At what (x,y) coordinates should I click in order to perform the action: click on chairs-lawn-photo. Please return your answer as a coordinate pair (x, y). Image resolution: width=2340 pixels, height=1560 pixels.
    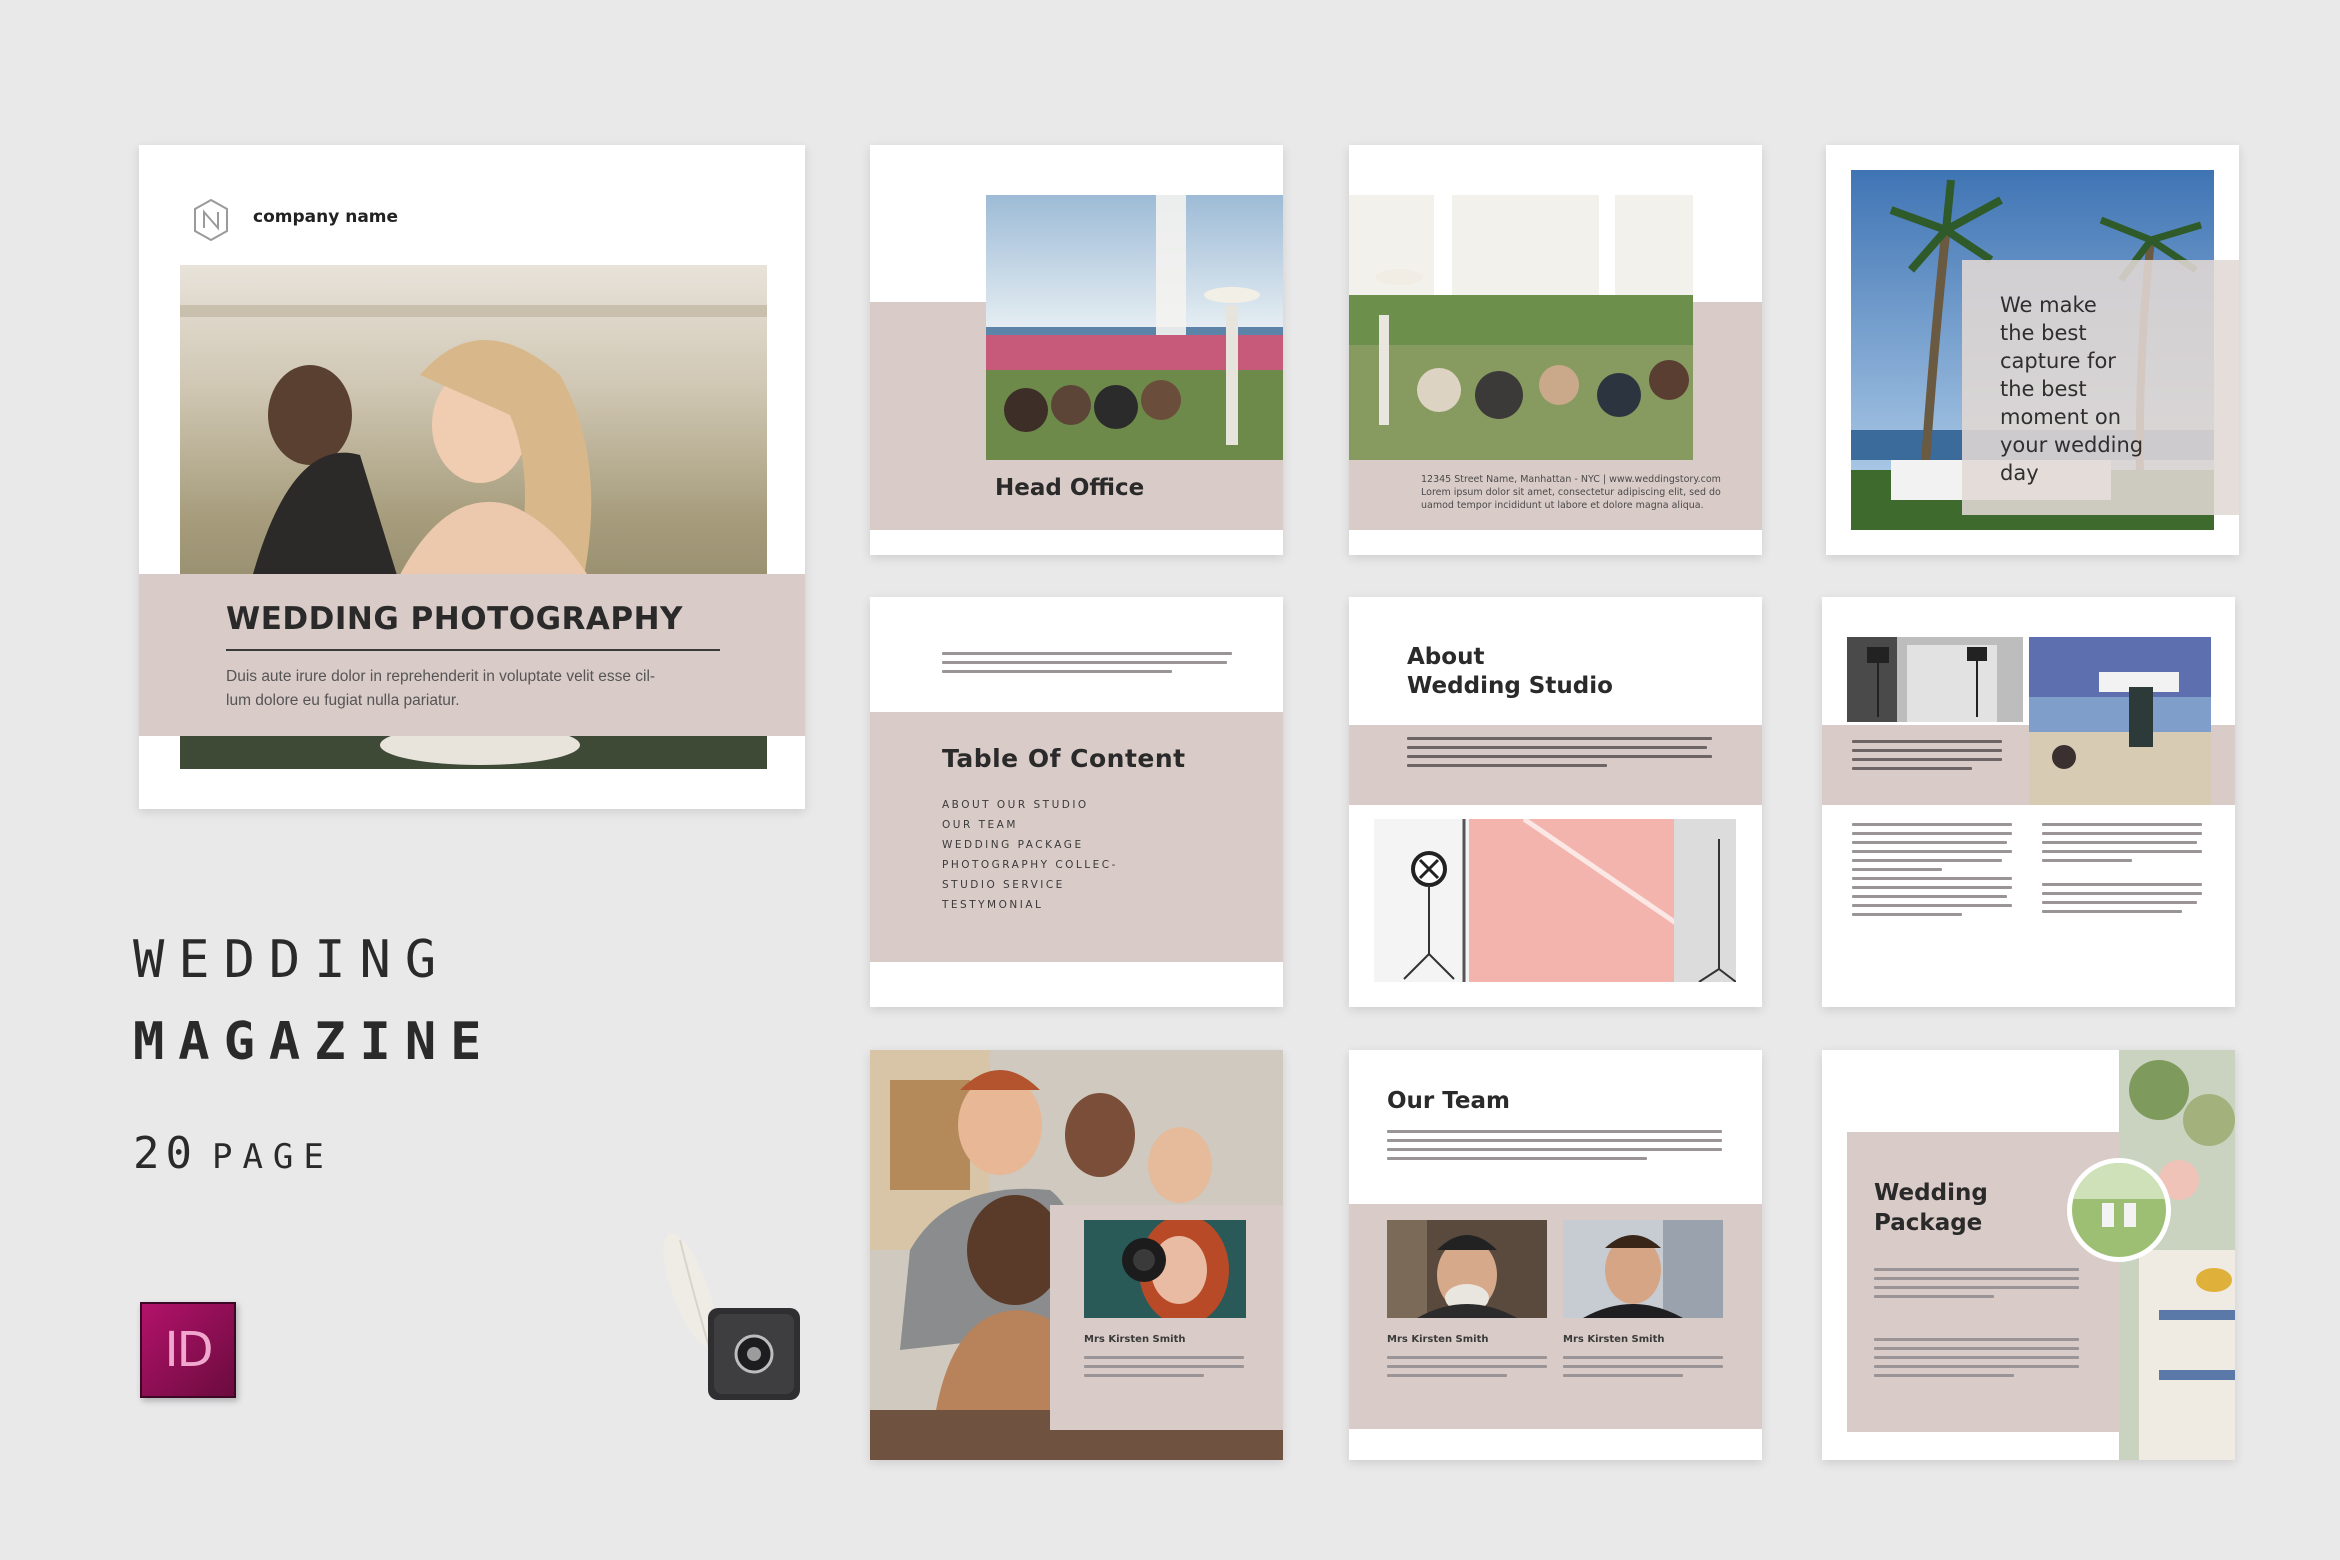
    Looking at the image, I should click on (2119, 1210).